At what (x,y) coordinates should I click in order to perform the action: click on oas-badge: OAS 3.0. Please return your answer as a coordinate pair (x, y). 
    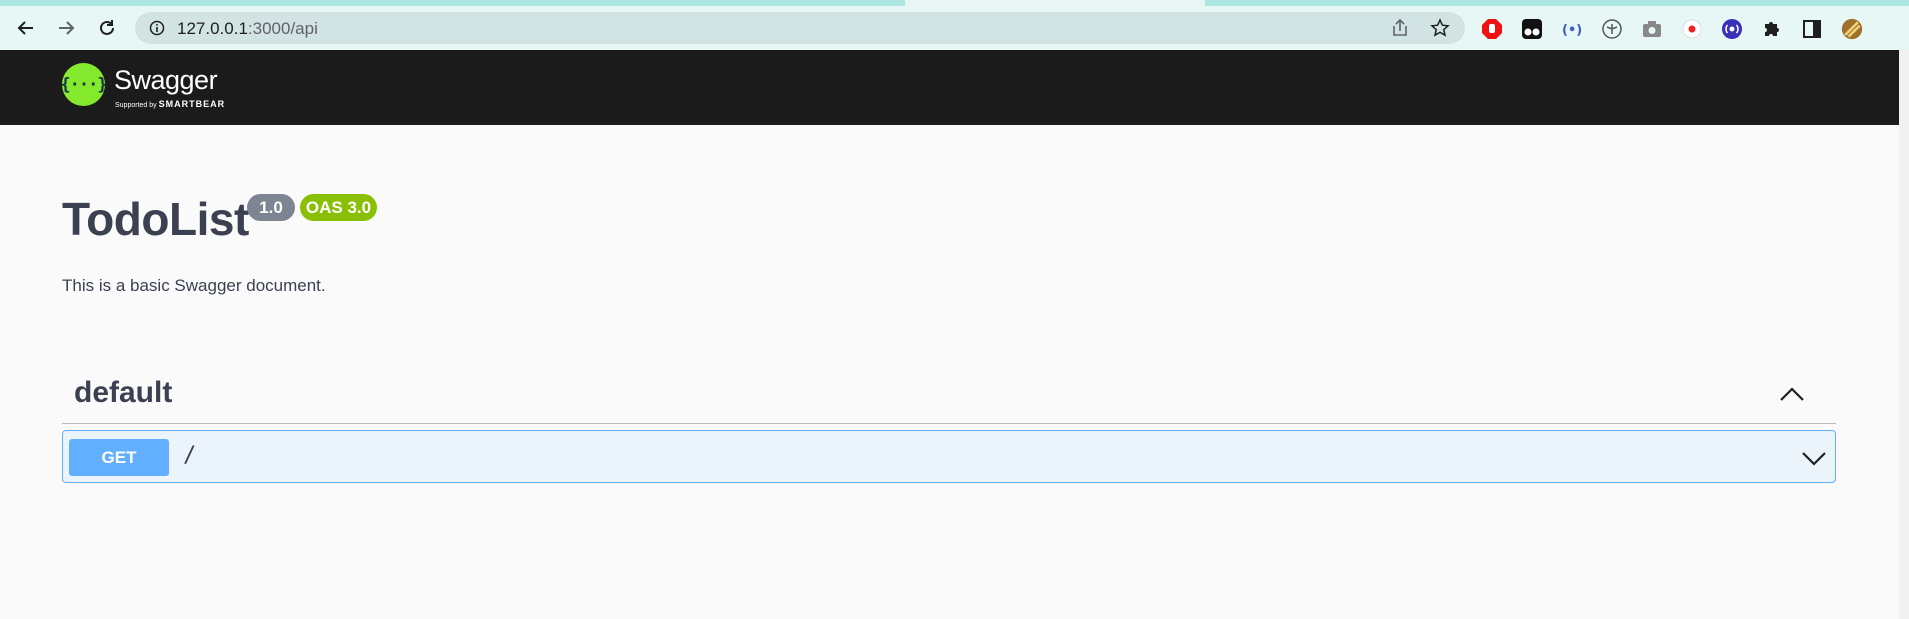
    Looking at the image, I should click on (338, 207).